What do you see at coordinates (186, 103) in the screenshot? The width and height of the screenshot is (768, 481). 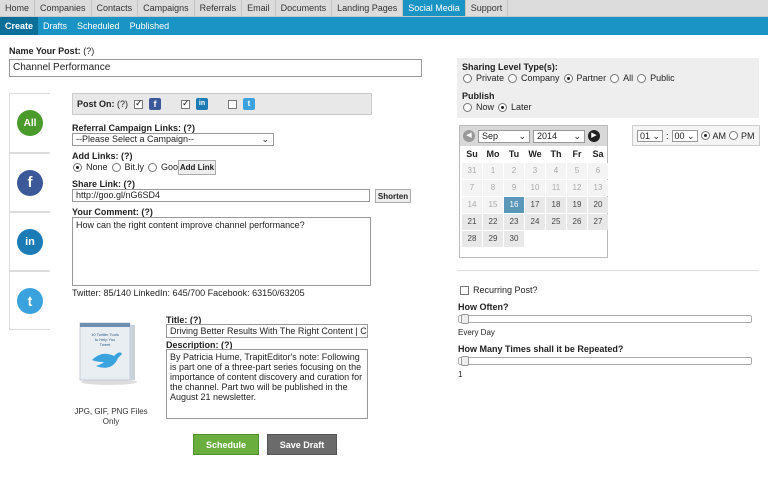 I see `linkedin-checkbox` at bounding box center [186, 103].